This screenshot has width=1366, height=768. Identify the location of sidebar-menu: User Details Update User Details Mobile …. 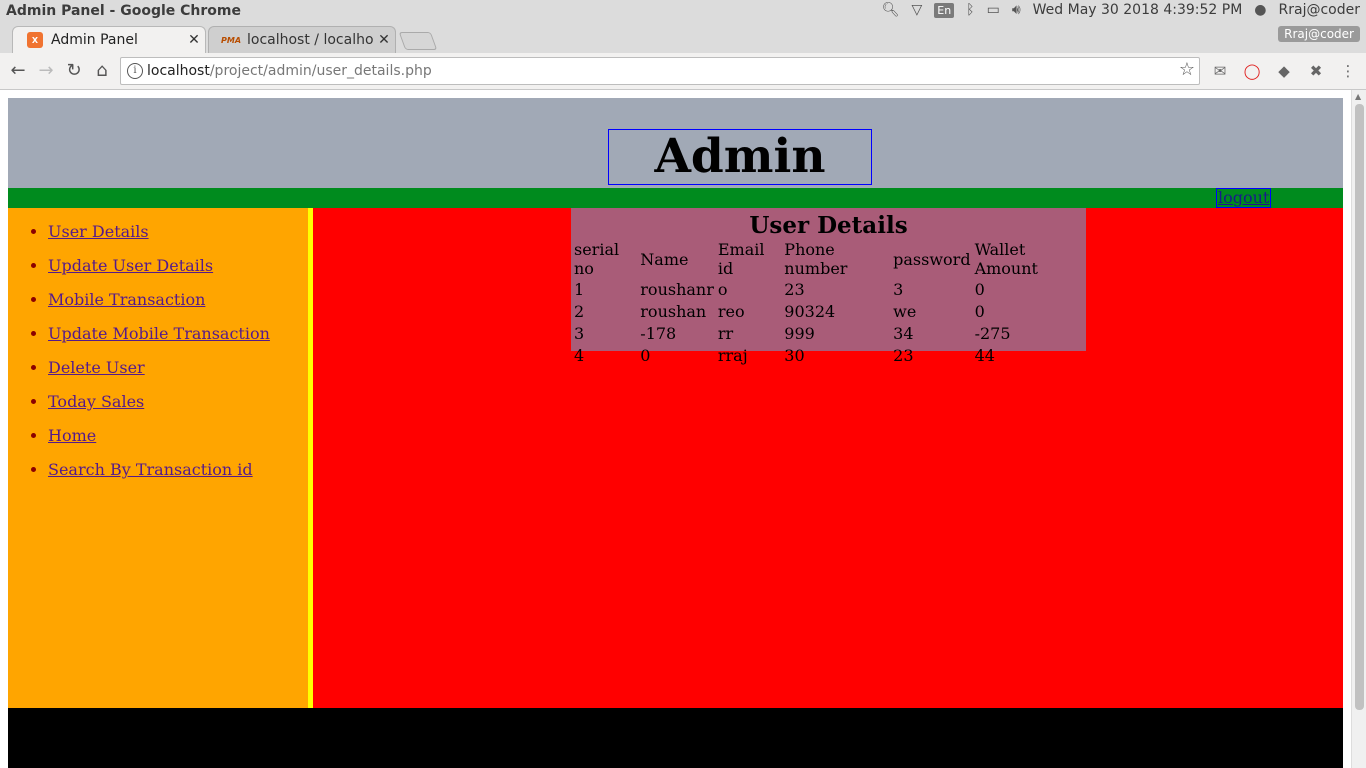
(159, 358).